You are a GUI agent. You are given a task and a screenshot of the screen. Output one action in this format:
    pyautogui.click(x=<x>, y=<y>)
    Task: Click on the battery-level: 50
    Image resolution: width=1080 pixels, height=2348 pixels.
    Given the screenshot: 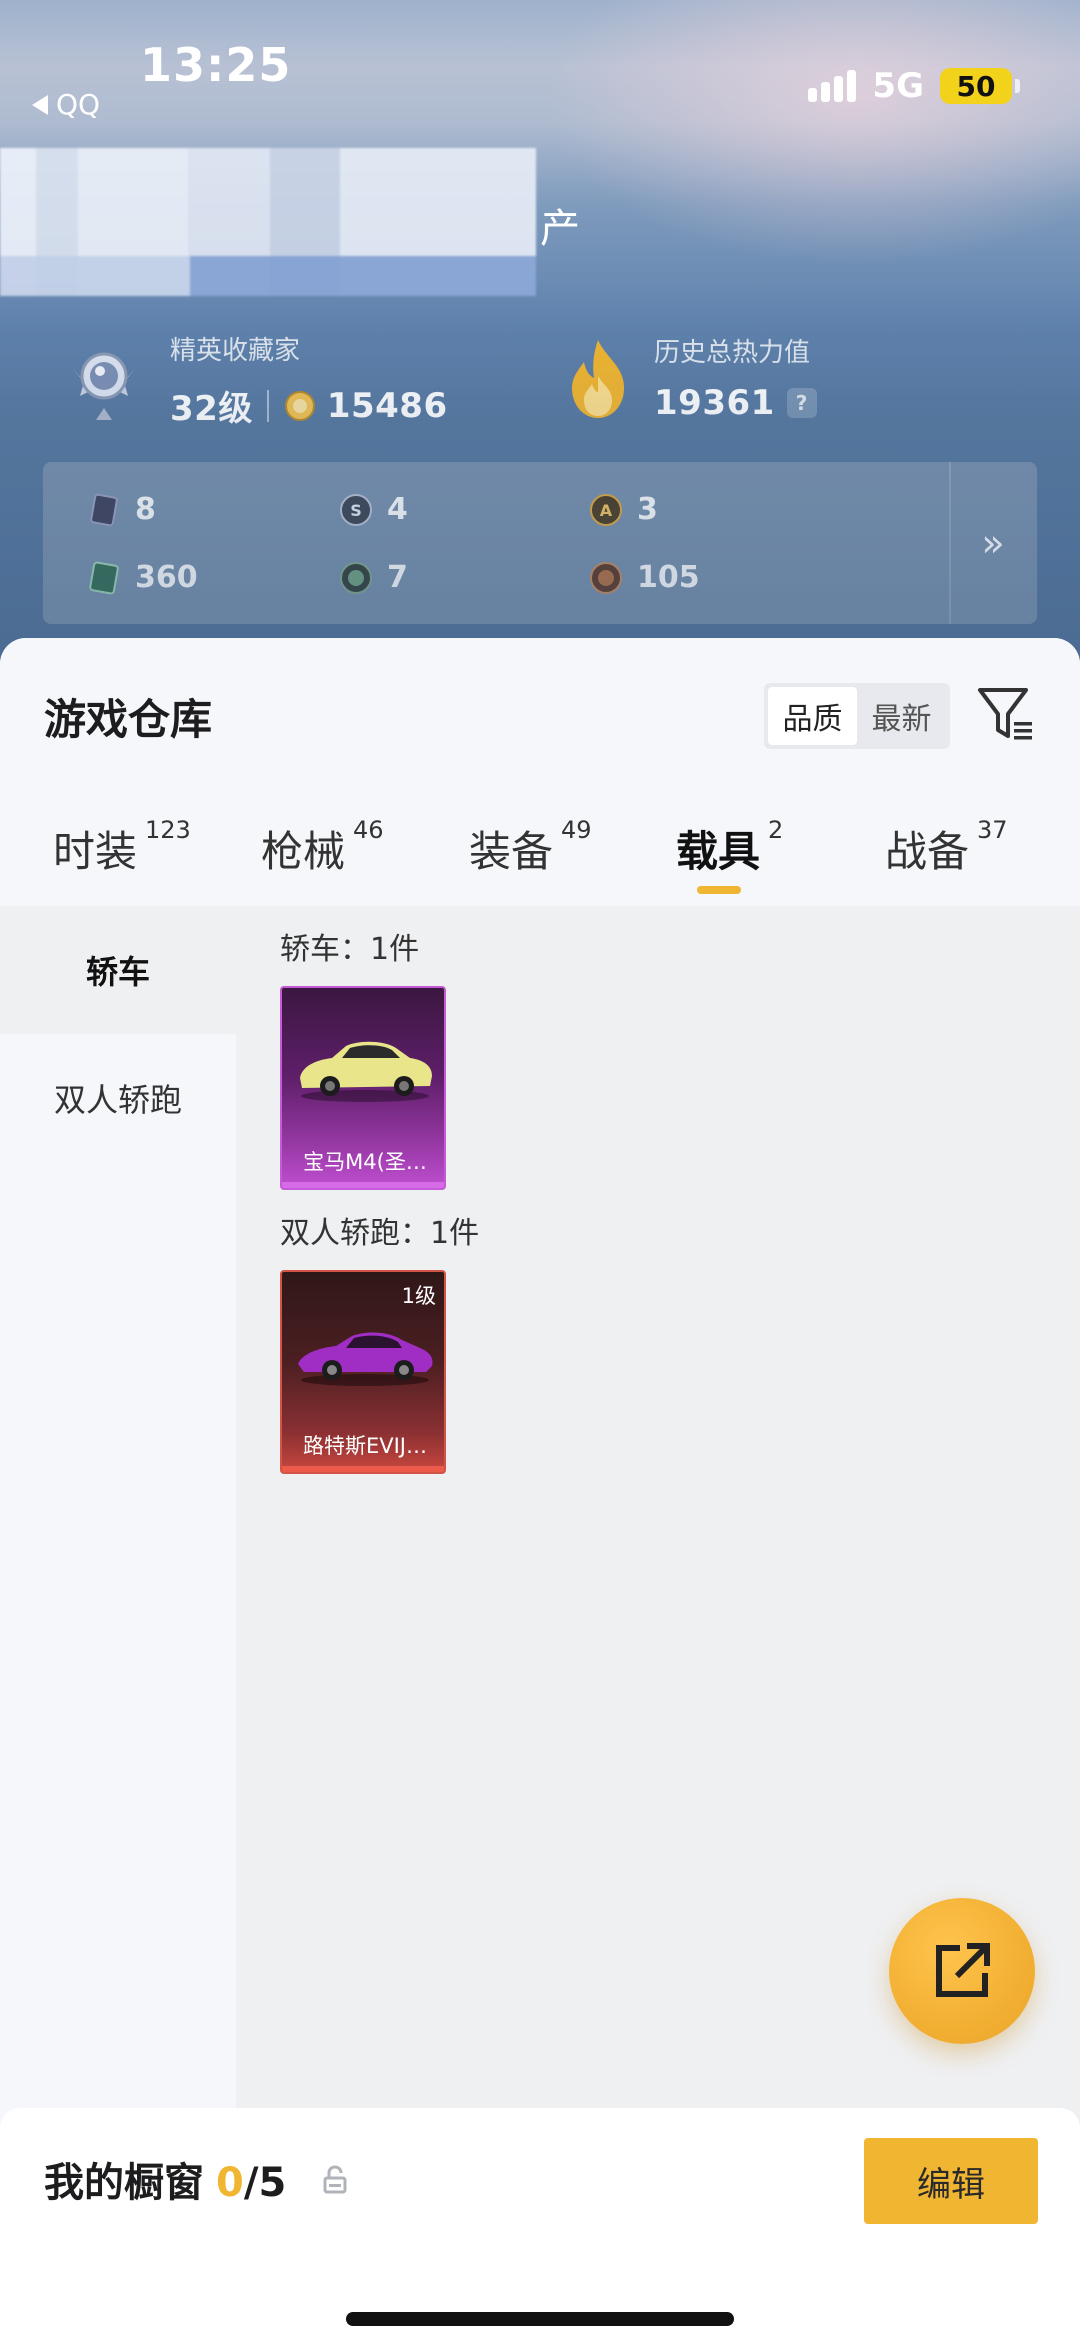 What is the action you would take?
    pyautogui.click(x=976, y=86)
    